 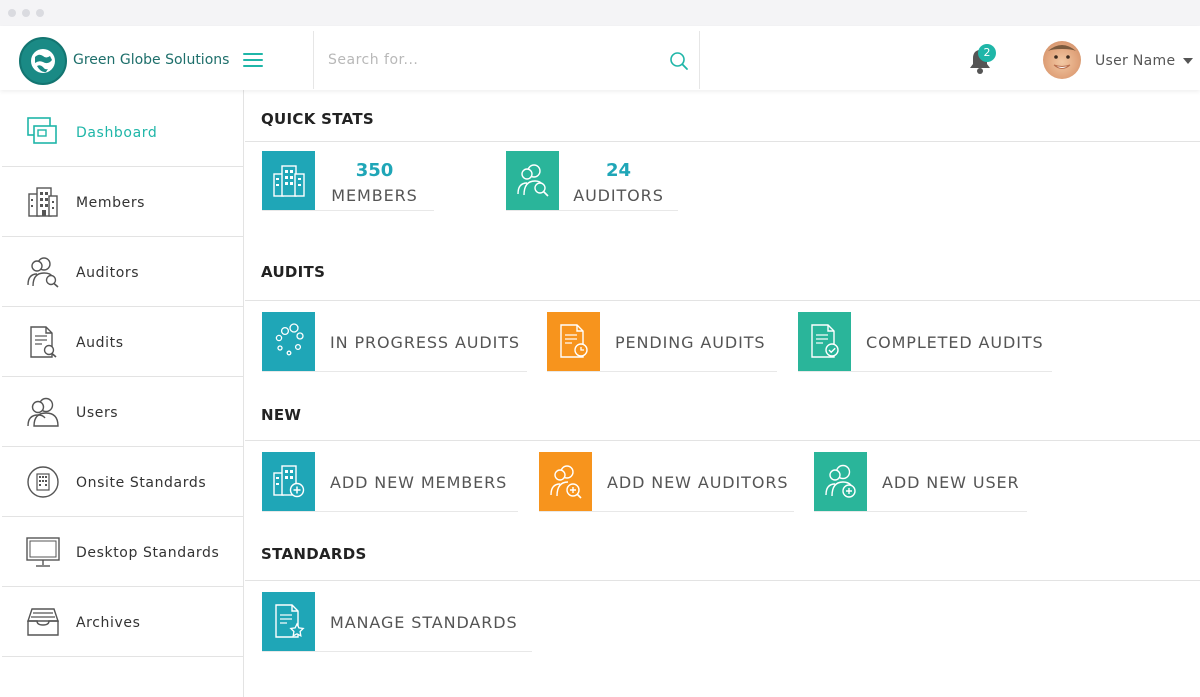 What do you see at coordinates (40, 13) in the screenshot?
I see `window-maximize-dot` at bounding box center [40, 13].